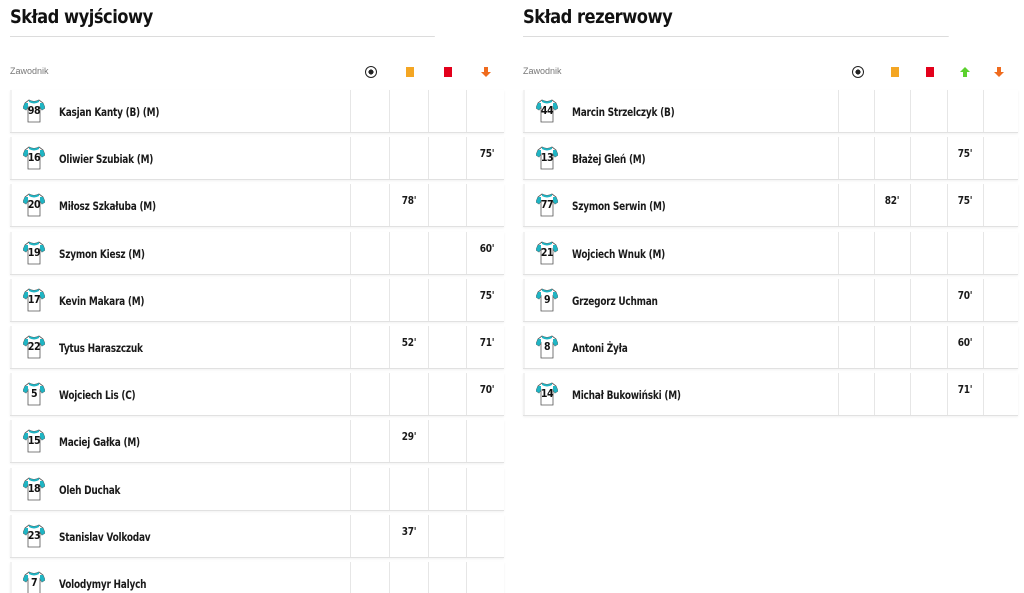 Image resolution: width=1024 pixels, height=593 pixels. I want to click on jersey-number: 98, so click(34, 111).